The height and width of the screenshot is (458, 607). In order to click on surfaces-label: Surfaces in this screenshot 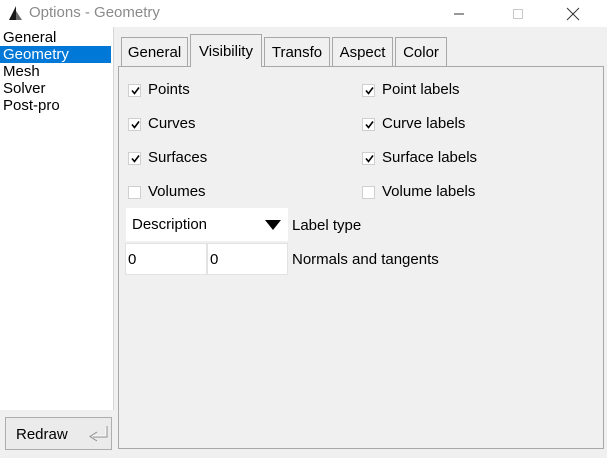, I will do `click(178, 157)`.